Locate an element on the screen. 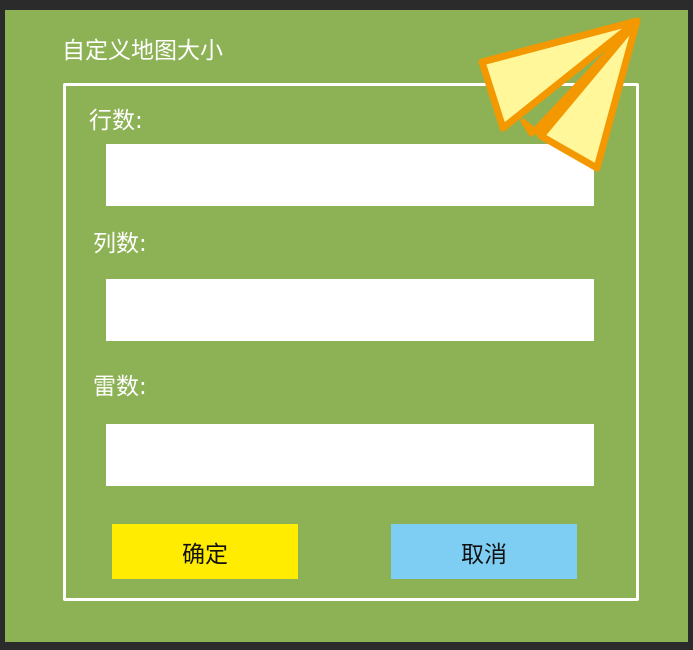  rows-label: 行数: is located at coordinates (116, 121).